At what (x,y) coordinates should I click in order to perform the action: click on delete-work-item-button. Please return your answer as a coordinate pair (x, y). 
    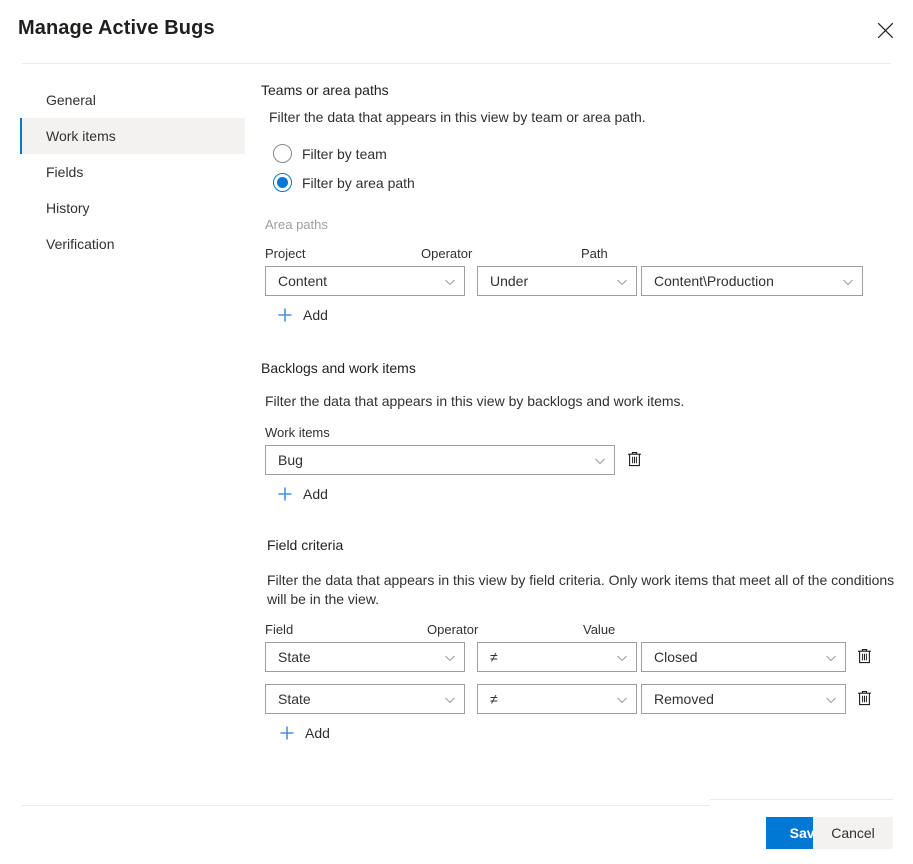
    Looking at the image, I should click on (634, 460).